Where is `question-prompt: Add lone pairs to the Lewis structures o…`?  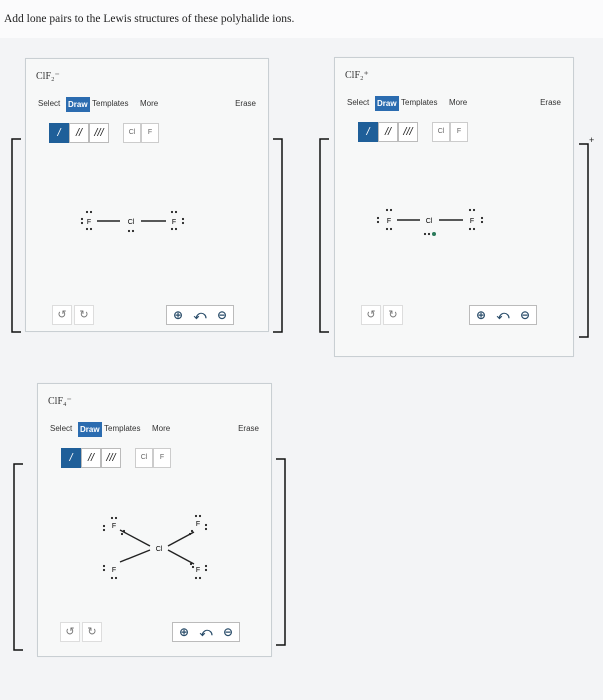 question-prompt: Add lone pairs to the Lewis structures o… is located at coordinates (149, 19).